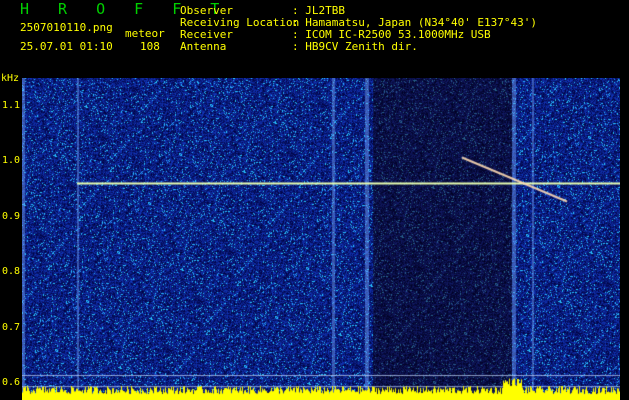 The image size is (629, 400). I want to click on y-tick-label: 1.0, so click(11, 161).